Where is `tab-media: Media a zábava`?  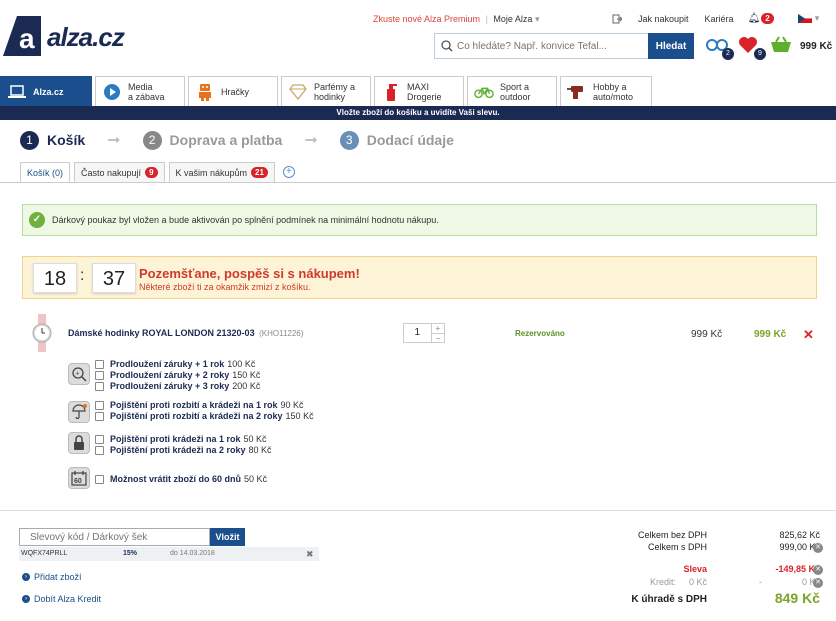
tab-media: Media a zábava is located at coordinates (140, 91).